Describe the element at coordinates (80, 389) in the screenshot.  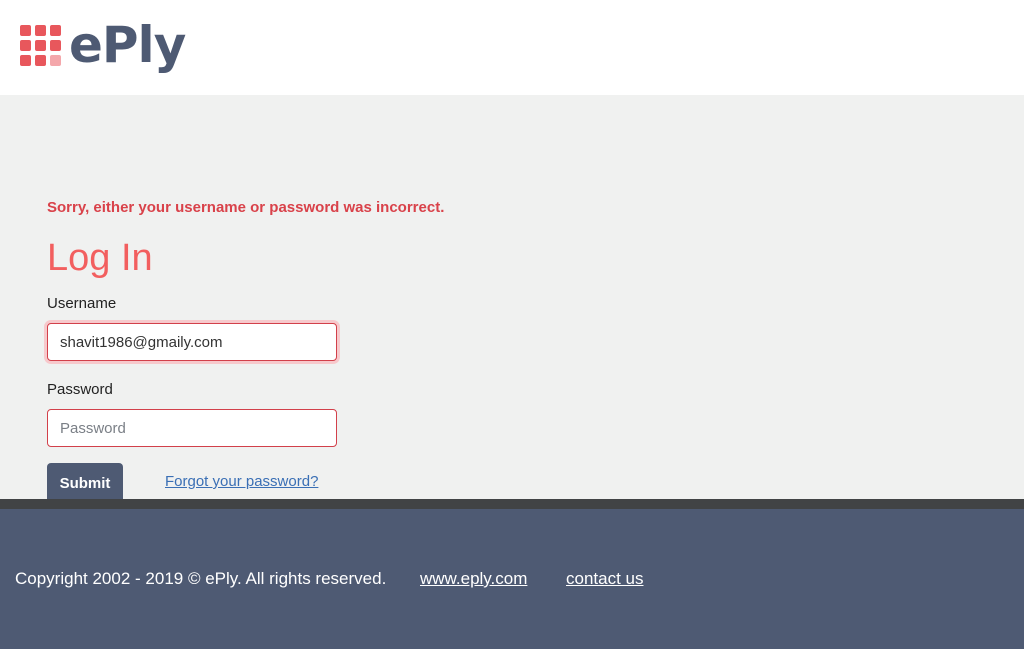
I see `password-label: Password` at that location.